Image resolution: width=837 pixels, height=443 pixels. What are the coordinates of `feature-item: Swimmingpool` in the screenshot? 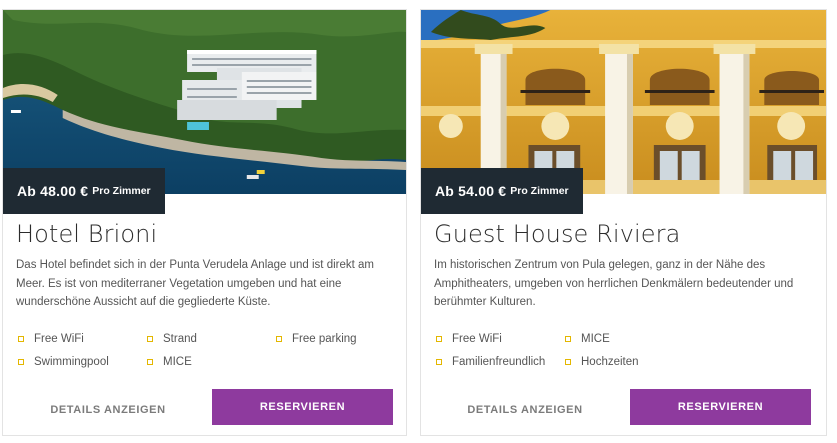 It's located at (63, 362).